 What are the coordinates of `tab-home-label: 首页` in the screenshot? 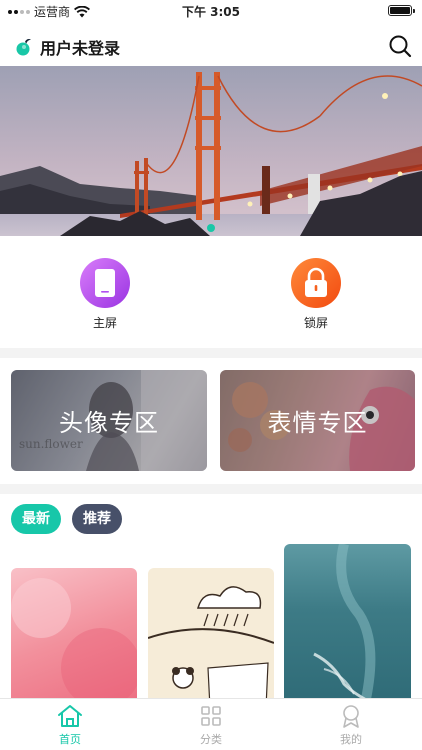 It's located at (70, 739).